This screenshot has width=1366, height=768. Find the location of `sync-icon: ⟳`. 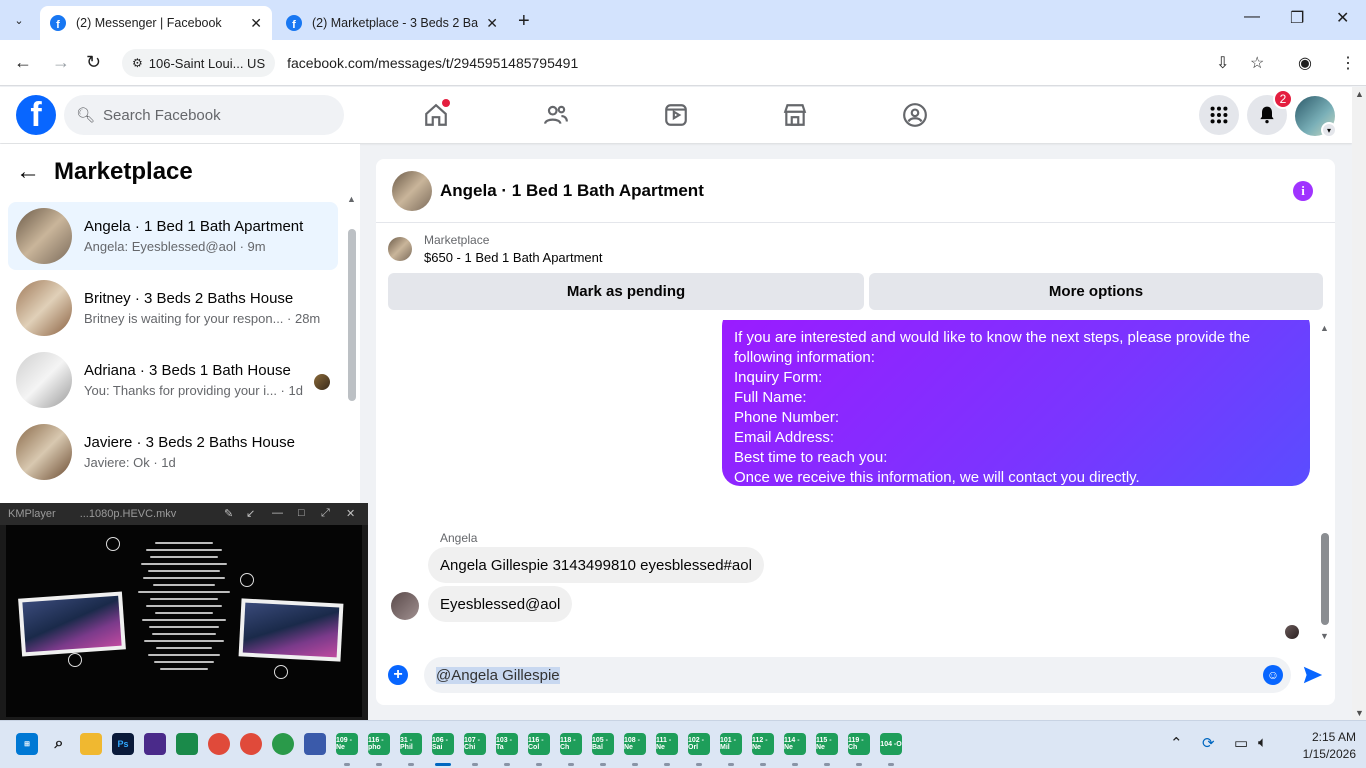

sync-icon: ⟳ is located at coordinates (1208, 743).